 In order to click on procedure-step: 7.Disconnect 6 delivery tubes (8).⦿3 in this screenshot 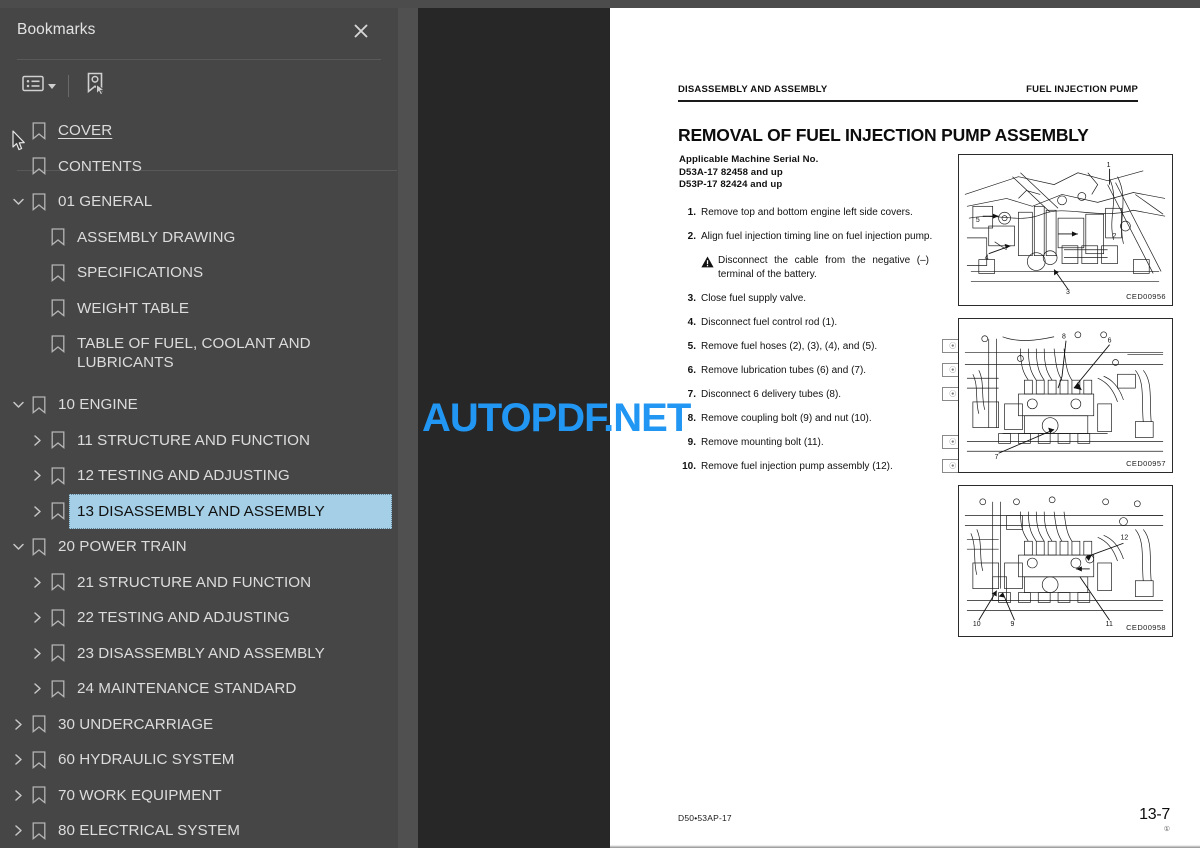, I will do `click(823, 394)`.